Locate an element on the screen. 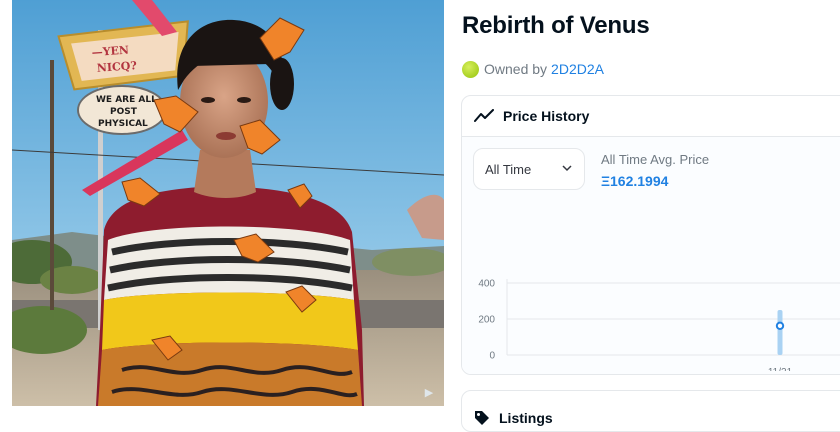 Image resolution: width=840 pixels, height=432 pixels. price-point is located at coordinates (780, 326).